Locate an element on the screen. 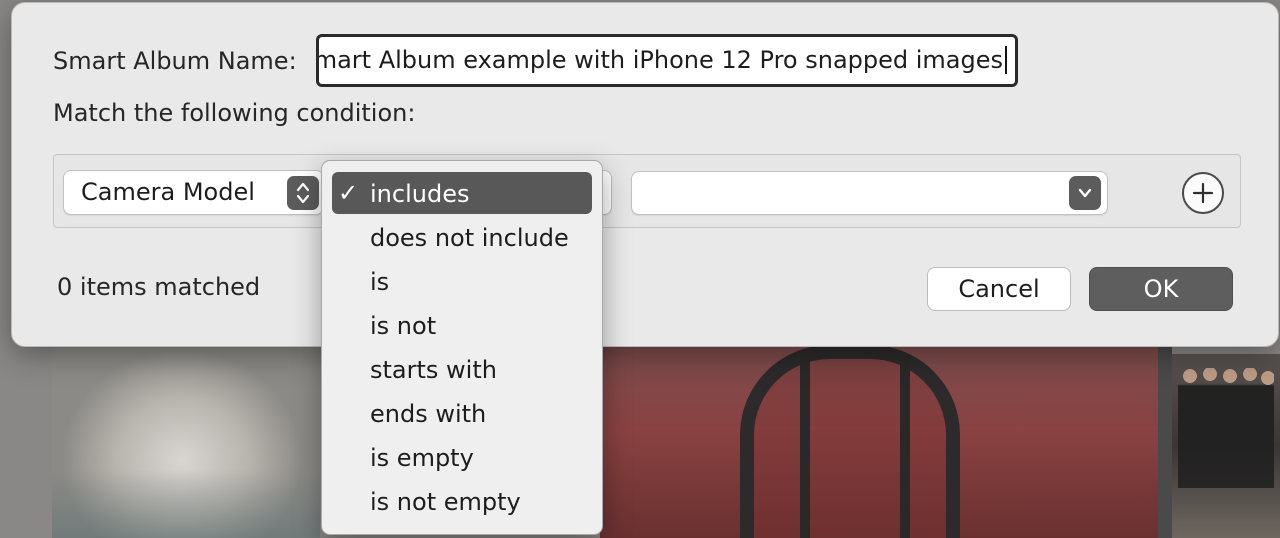  menu-item-label: is not empty is located at coordinates (445, 502).